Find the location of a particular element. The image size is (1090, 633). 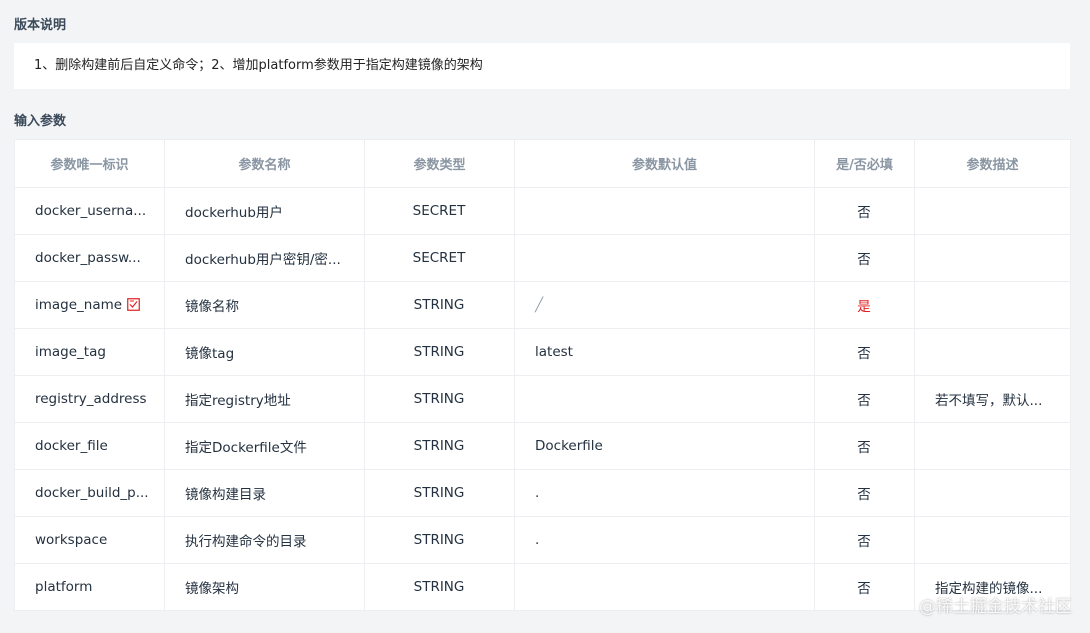

param-id: docker_file is located at coordinates (89, 446).